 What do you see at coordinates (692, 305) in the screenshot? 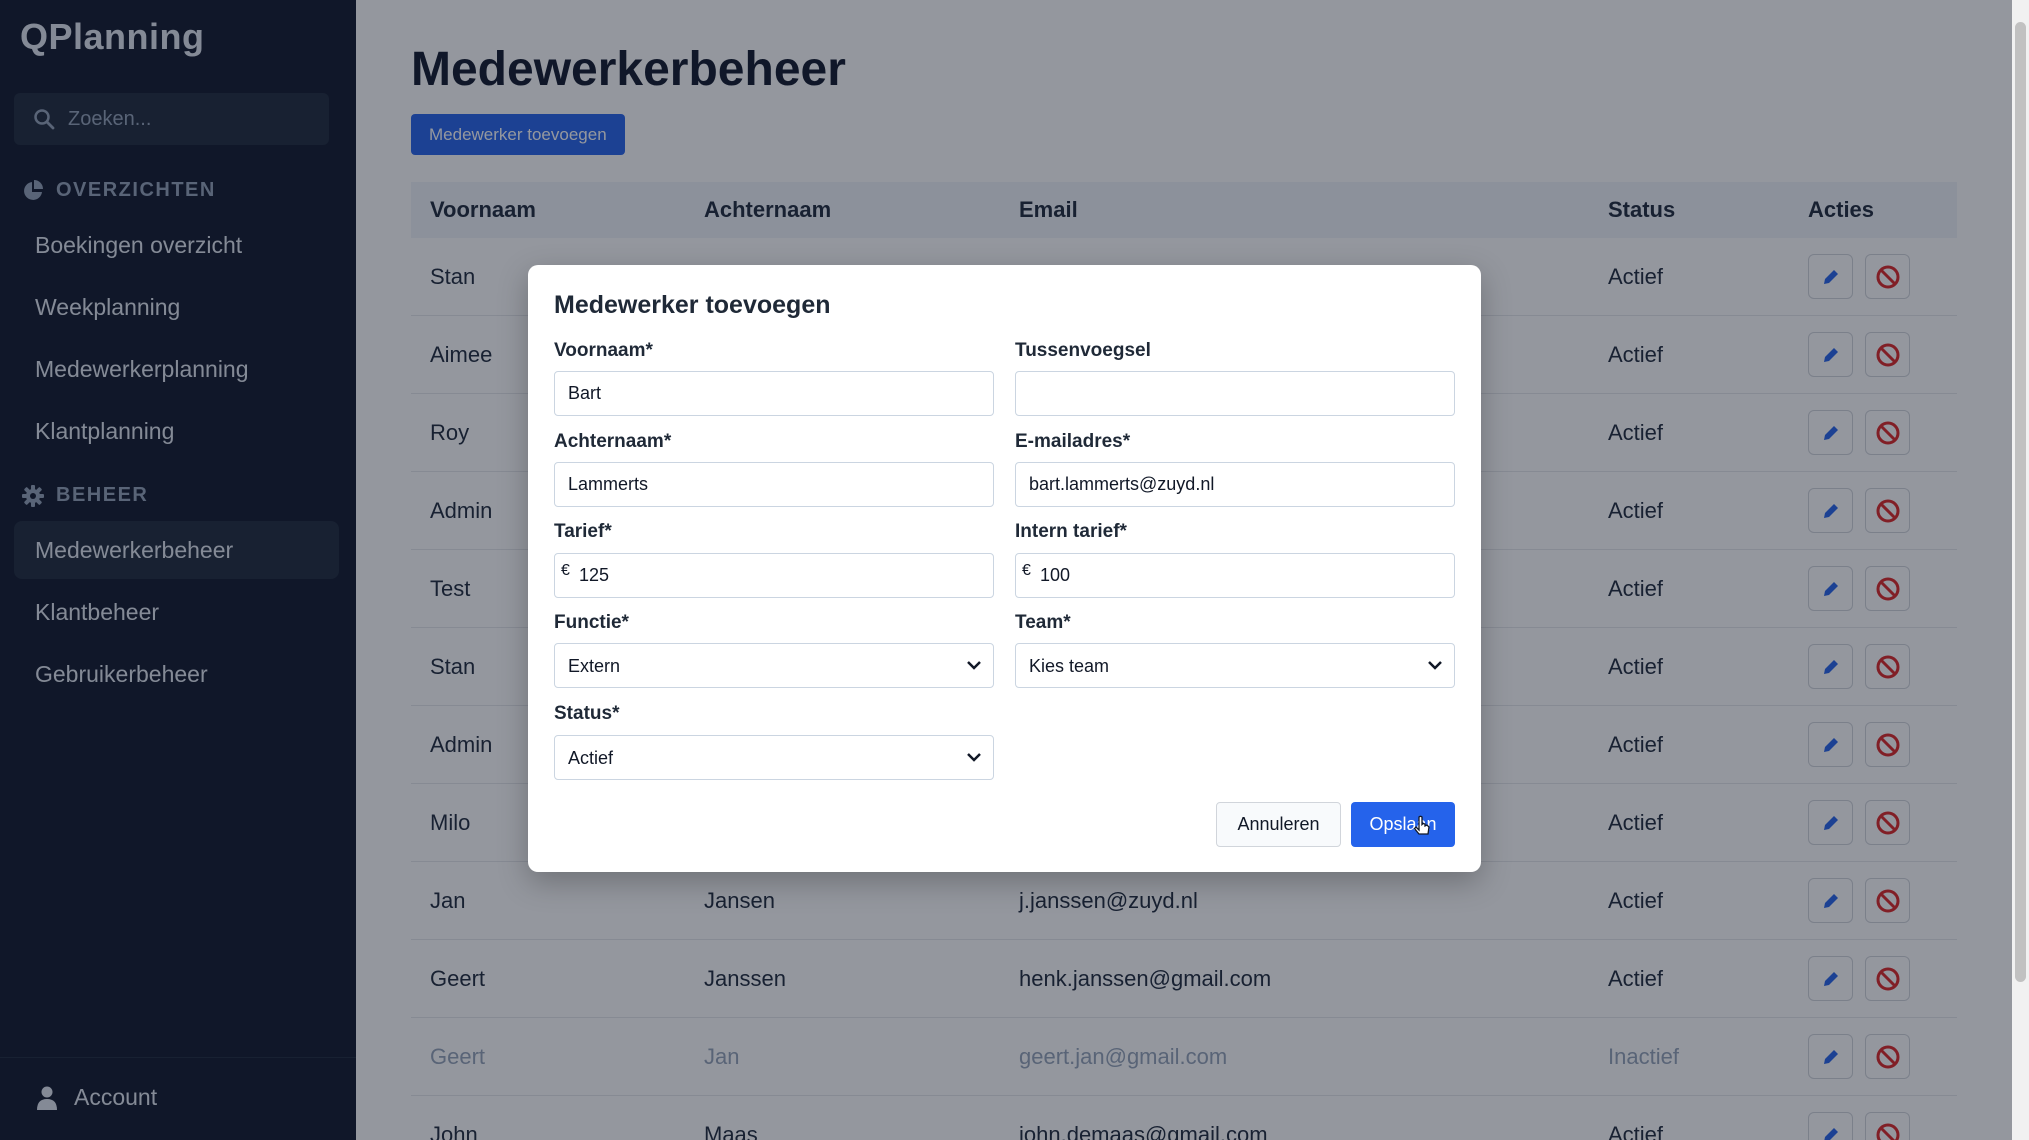
I see `modal-title: Medewerker toevoegen` at bounding box center [692, 305].